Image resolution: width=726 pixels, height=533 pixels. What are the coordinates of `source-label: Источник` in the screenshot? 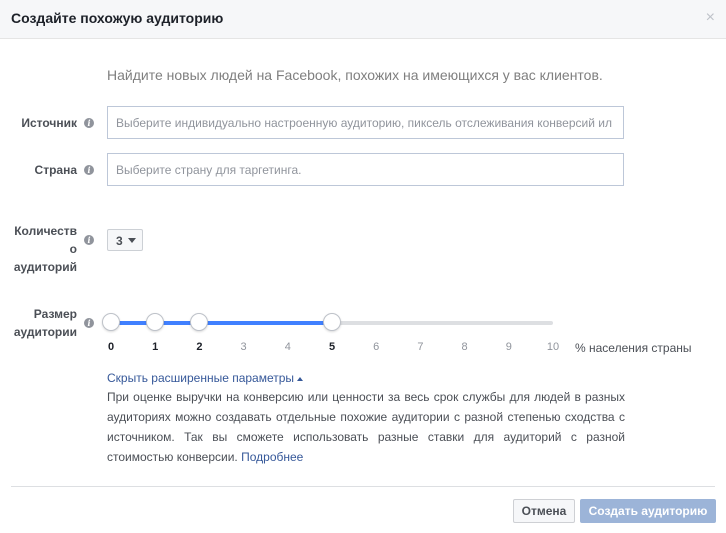 It's located at (49, 123).